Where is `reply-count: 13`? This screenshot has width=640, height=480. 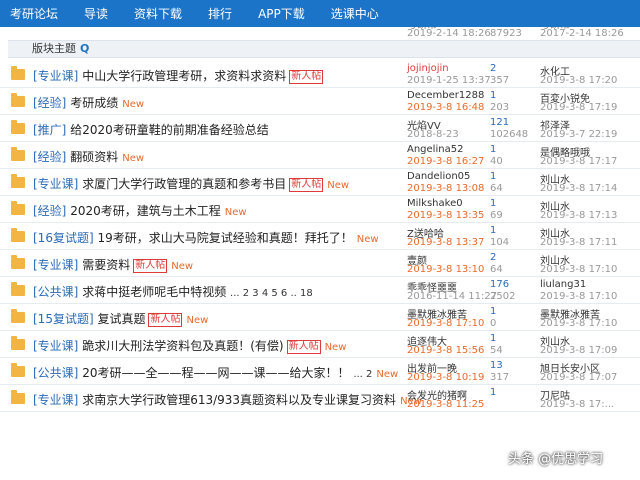 reply-count: 13 is located at coordinates (496, 365).